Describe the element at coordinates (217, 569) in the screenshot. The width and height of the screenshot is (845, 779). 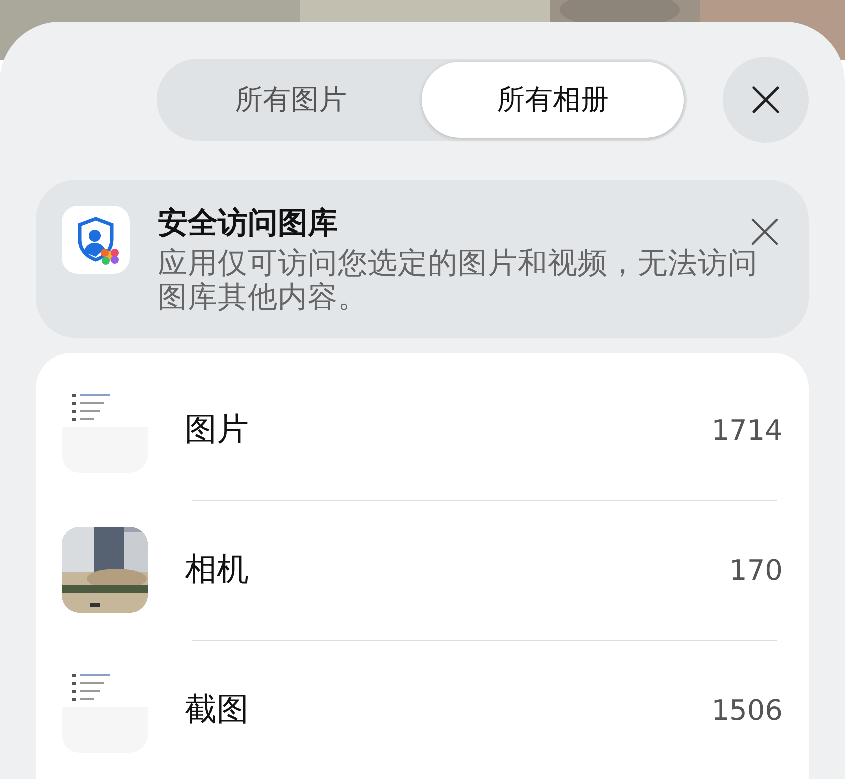
I see `album-name: 相机` at that location.